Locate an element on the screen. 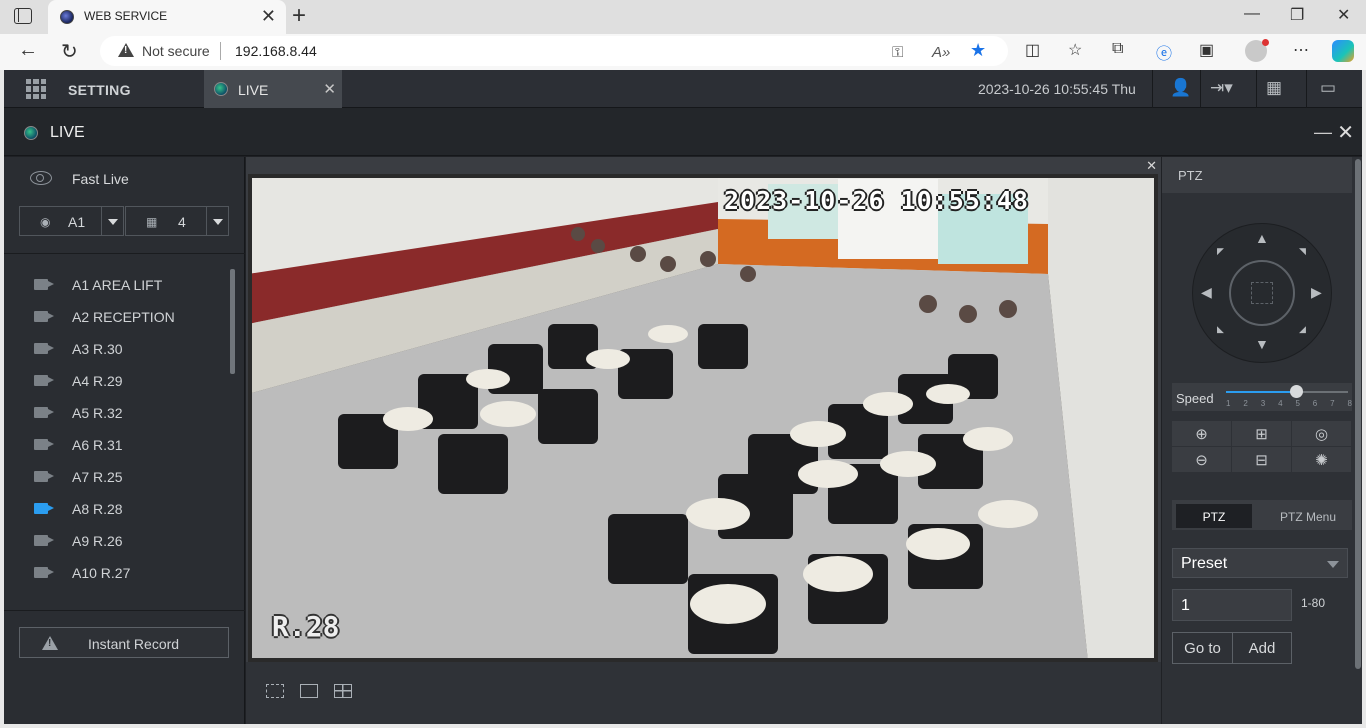 The image size is (1366, 728). close-window-button: ✕ is located at coordinates (1343, 15).